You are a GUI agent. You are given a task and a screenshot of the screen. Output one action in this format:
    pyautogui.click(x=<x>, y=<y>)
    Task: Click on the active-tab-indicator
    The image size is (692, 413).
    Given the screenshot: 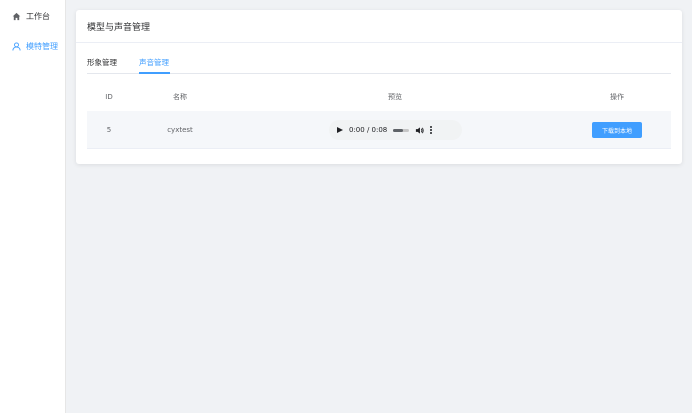 What is the action you would take?
    pyautogui.click(x=154, y=73)
    